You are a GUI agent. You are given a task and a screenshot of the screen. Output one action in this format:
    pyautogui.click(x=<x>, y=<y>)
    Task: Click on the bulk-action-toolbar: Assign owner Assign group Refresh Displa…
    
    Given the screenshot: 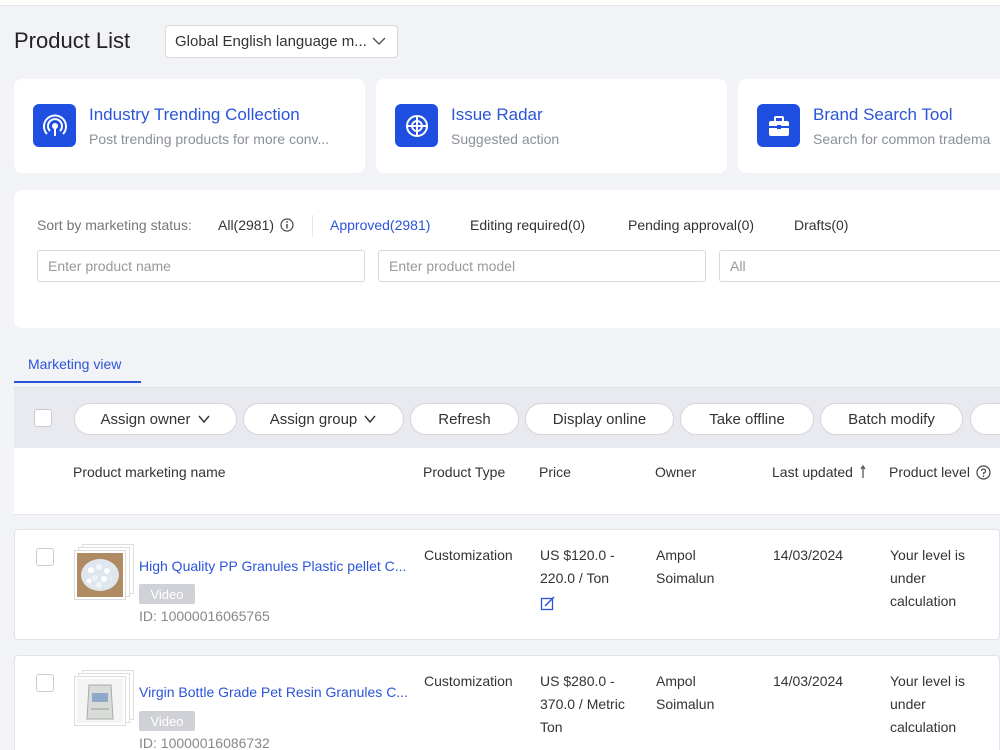 What is the action you would take?
    pyautogui.click(x=507, y=417)
    